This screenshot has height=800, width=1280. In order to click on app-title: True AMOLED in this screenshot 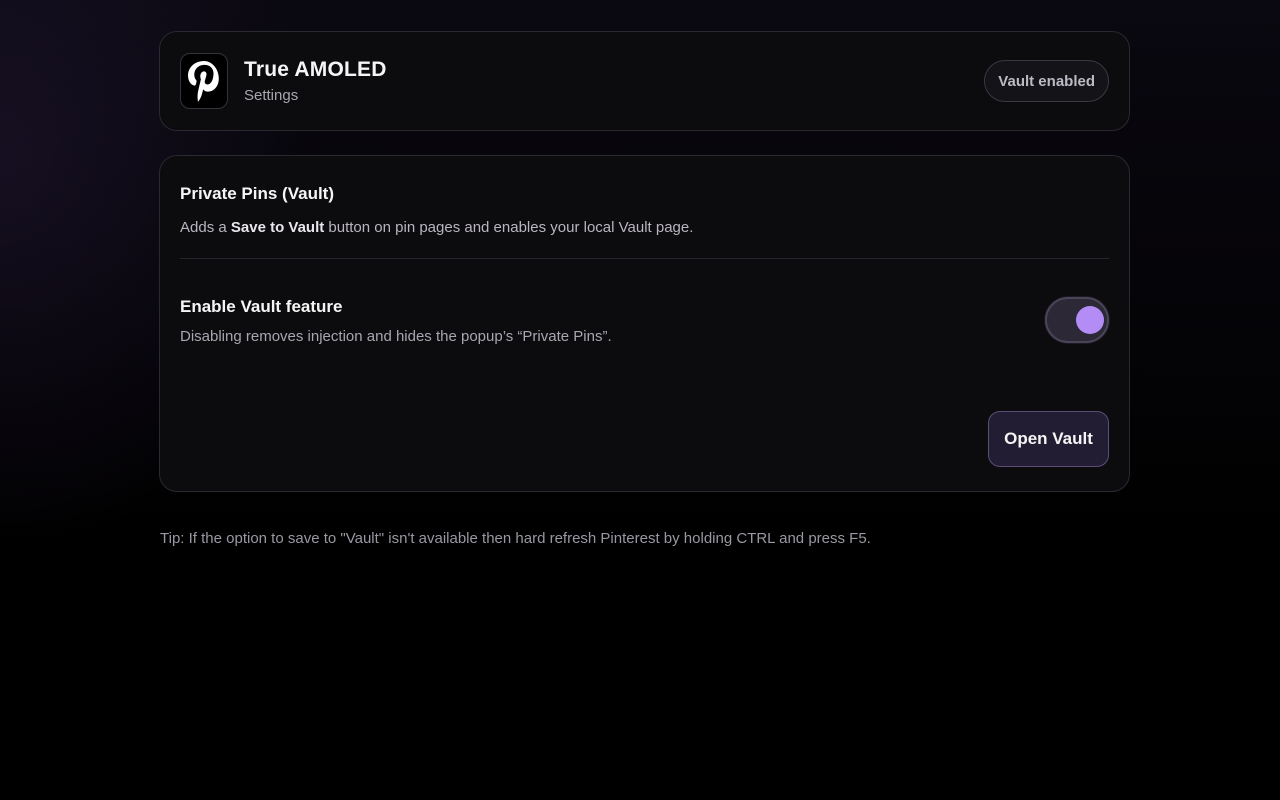, I will do `click(315, 69)`.